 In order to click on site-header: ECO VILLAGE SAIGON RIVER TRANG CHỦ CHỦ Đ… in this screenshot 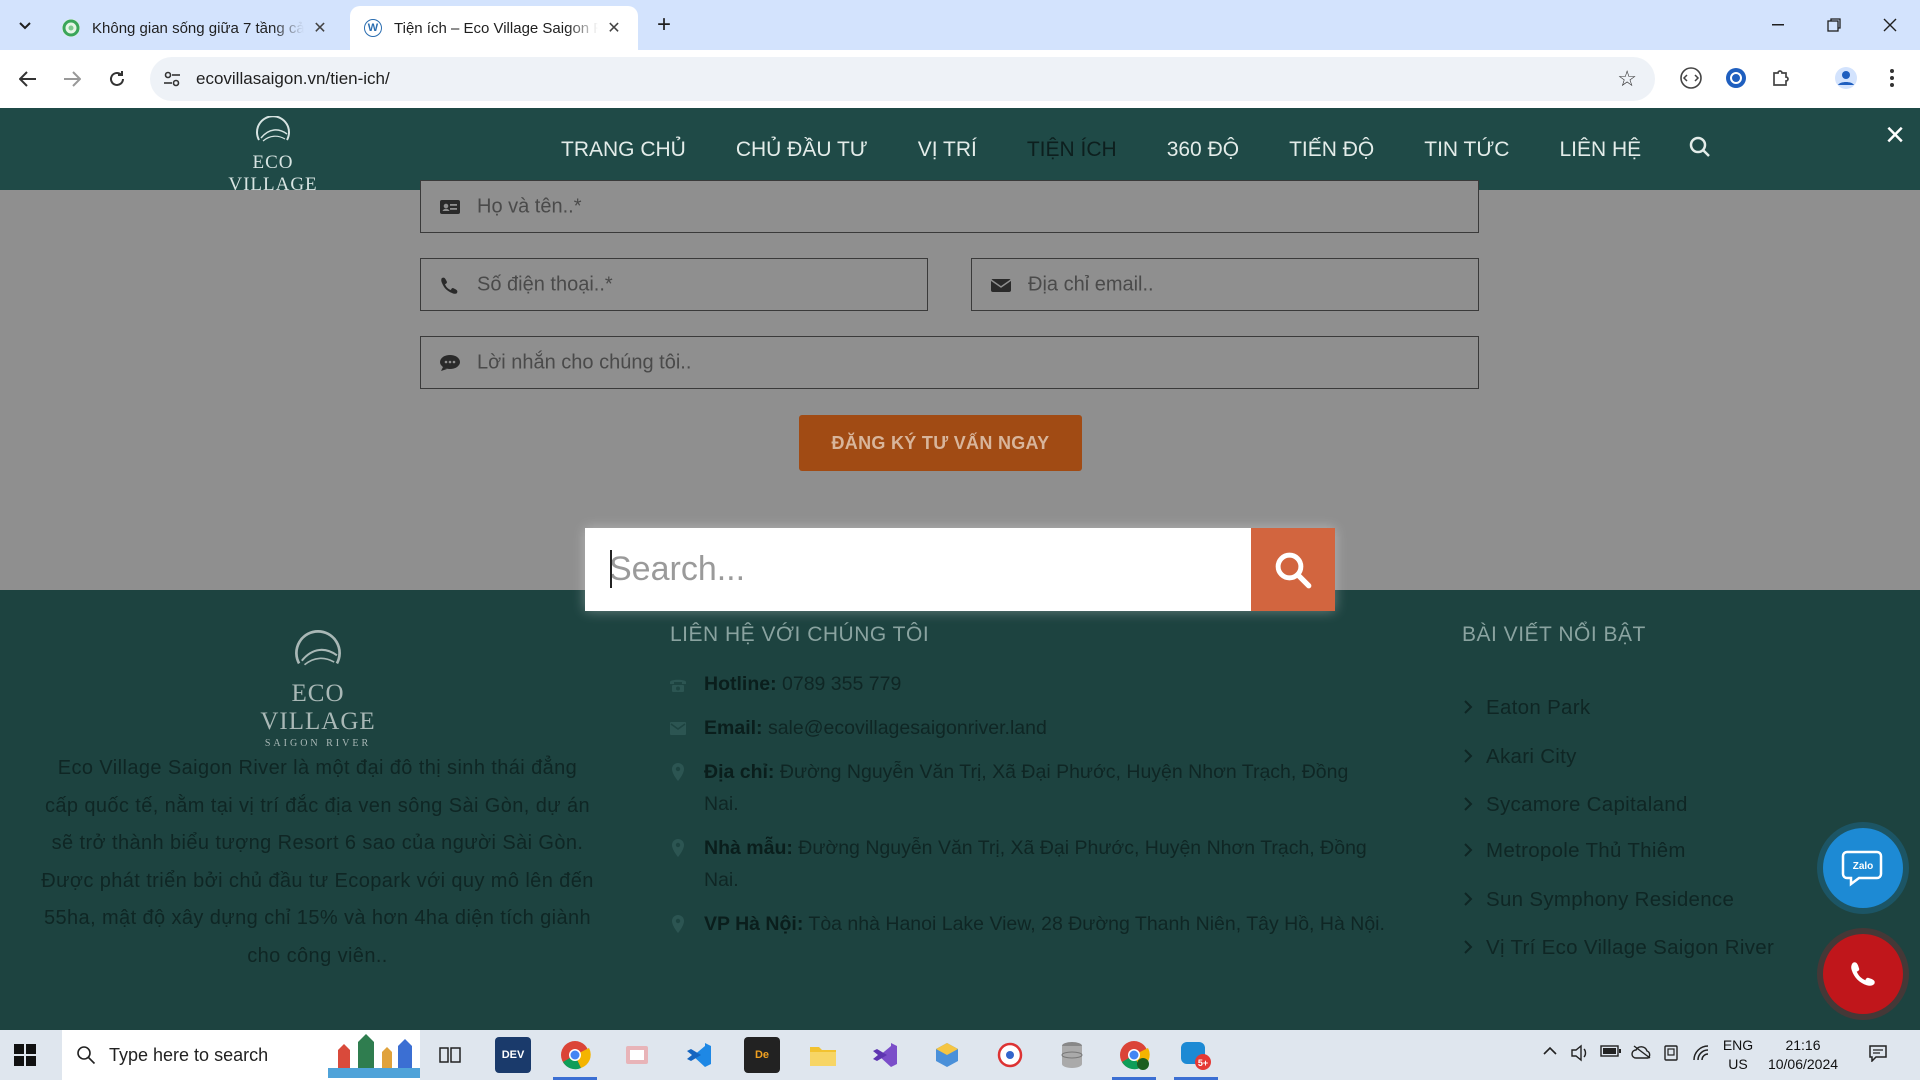, I will do `click(960, 157)`.